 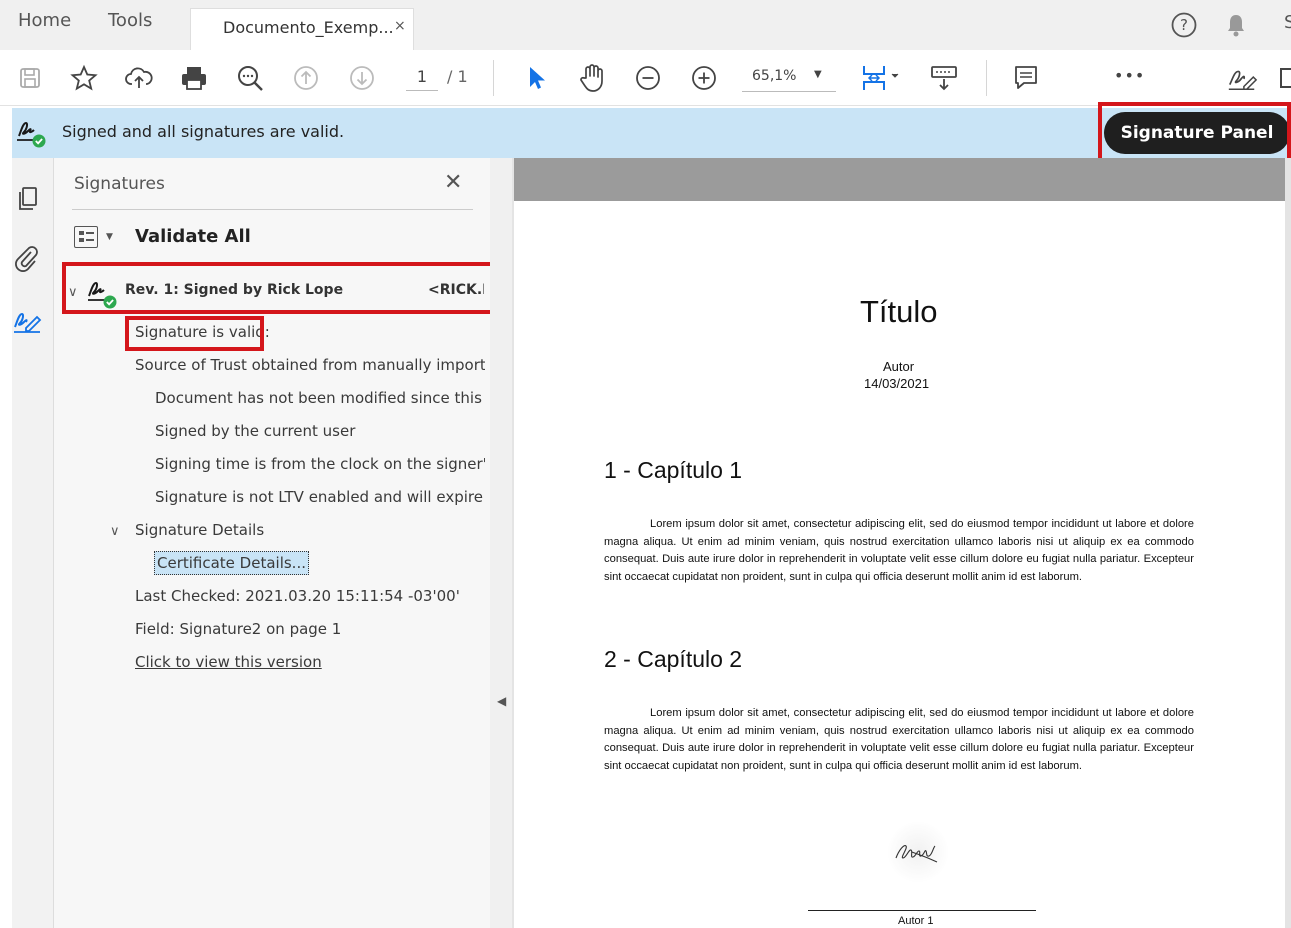 What do you see at coordinates (918, 852) in the screenshot?
I see `handwritten-signature-image` at bounding box center [918, 852].